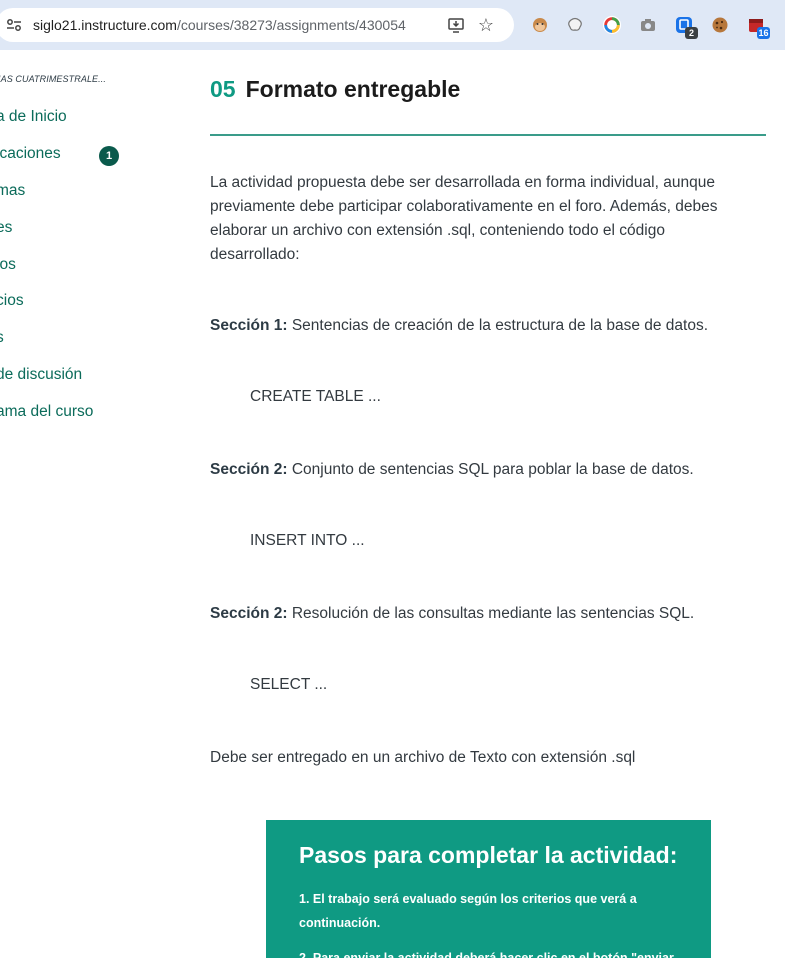  I want to click on section-title: Formato entregable, so click(353, 89).